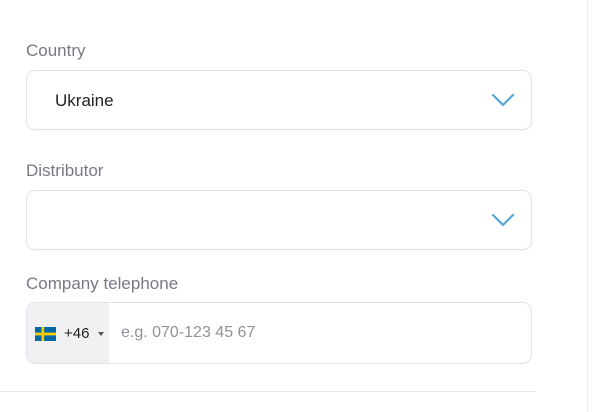  Describe the element at coordinates (45, 334) in the screenshot. I see `sweden-flag-icon` at that location.